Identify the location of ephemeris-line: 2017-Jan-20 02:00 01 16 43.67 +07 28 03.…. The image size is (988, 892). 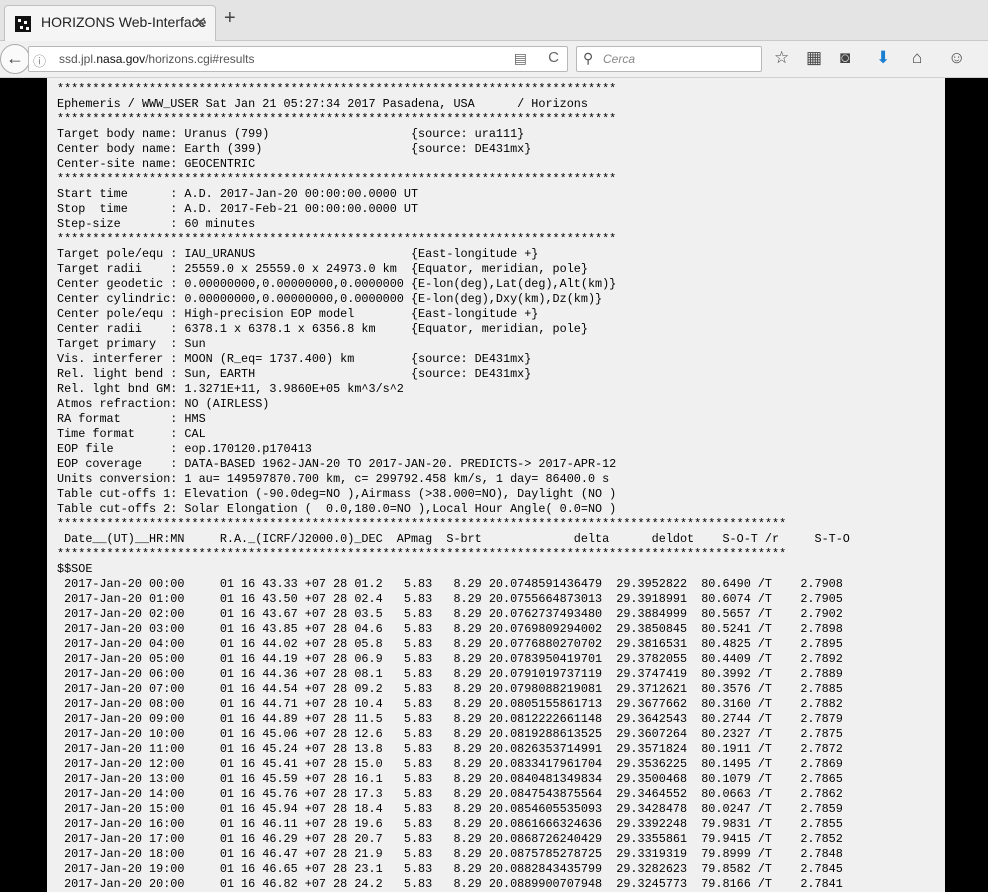
(450, 614).